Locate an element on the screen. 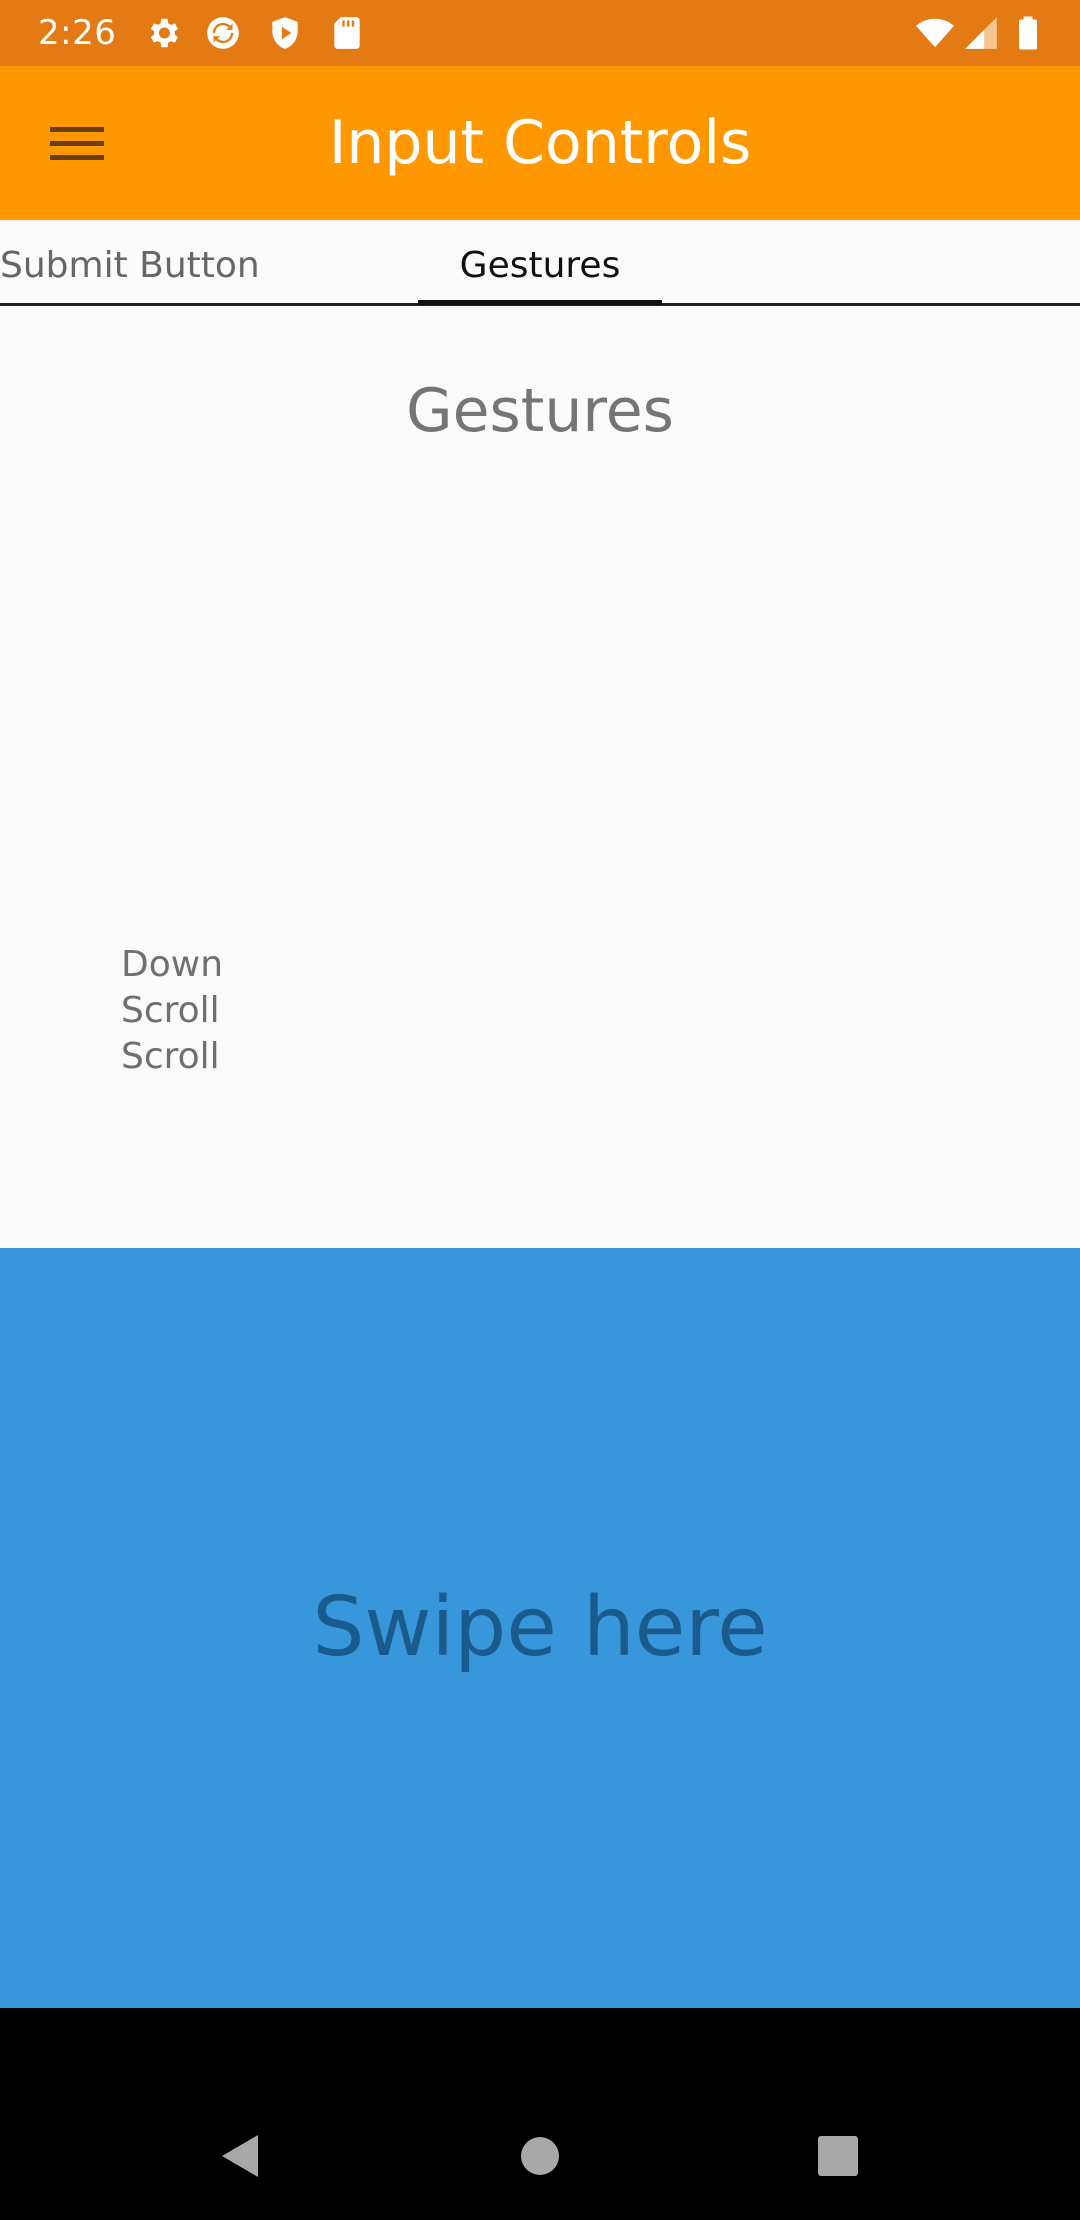 This screenshot has height=2220, width=1080. menu-button is located at coordinates (77, 143).